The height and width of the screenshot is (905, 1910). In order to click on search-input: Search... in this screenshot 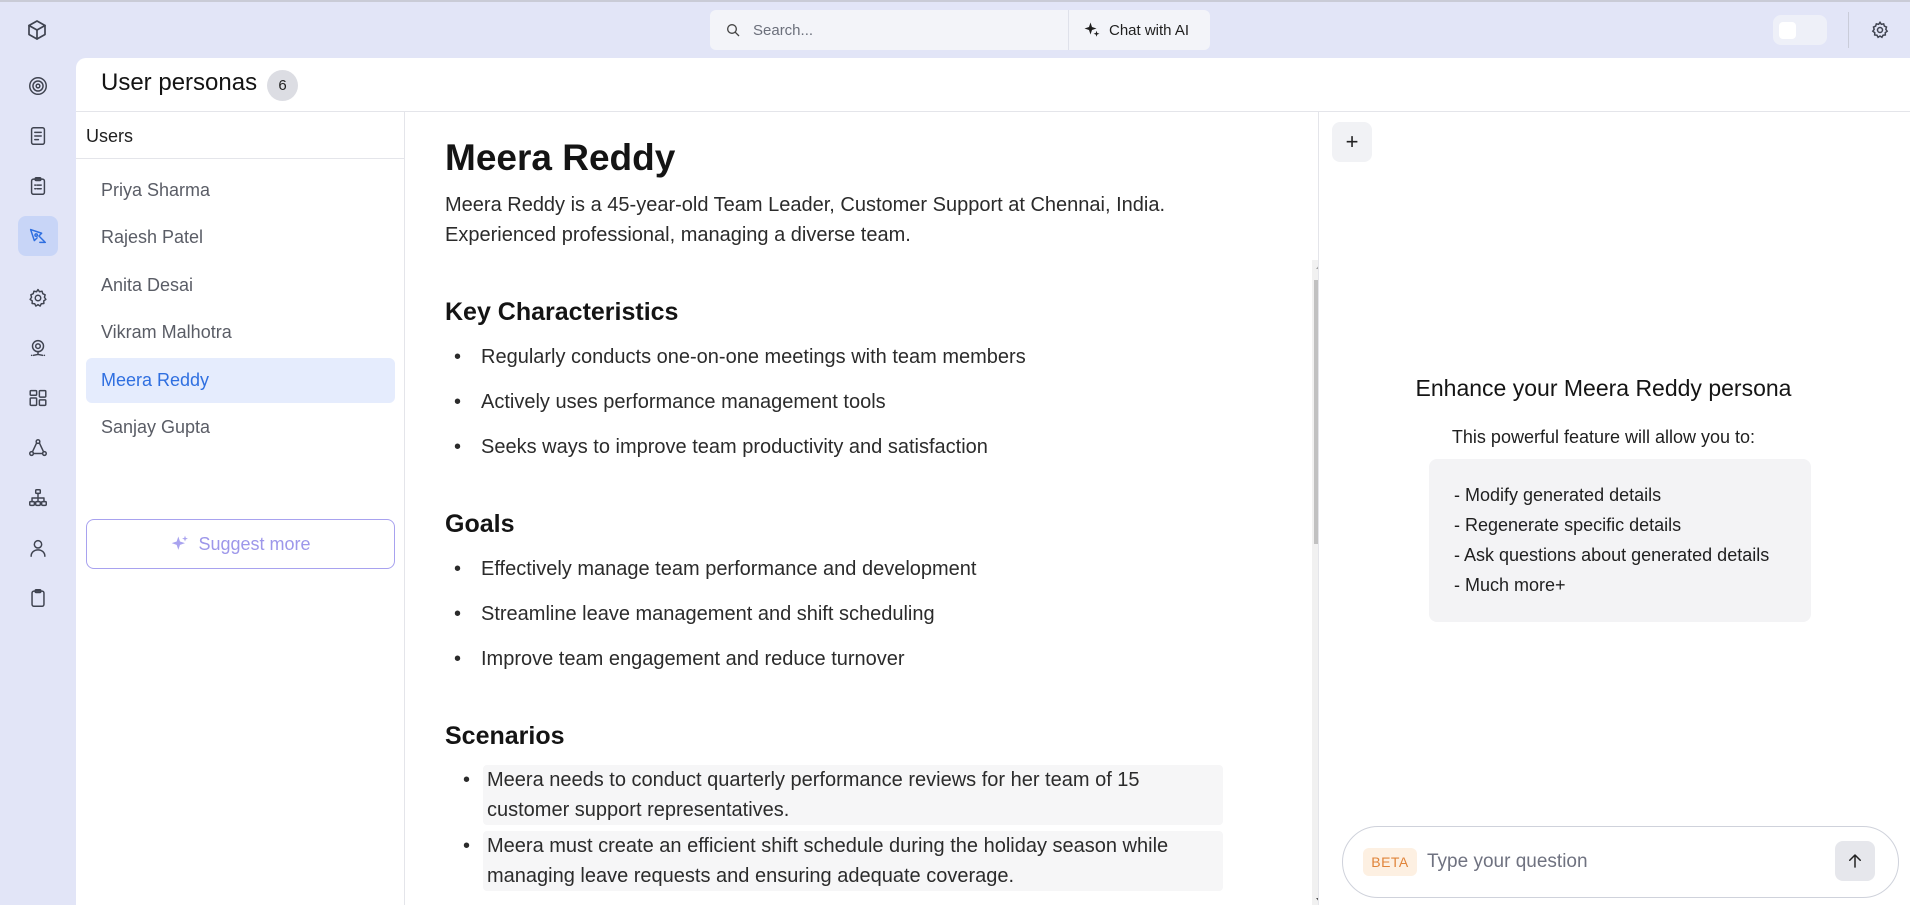, I will do `click(889, 30)`.